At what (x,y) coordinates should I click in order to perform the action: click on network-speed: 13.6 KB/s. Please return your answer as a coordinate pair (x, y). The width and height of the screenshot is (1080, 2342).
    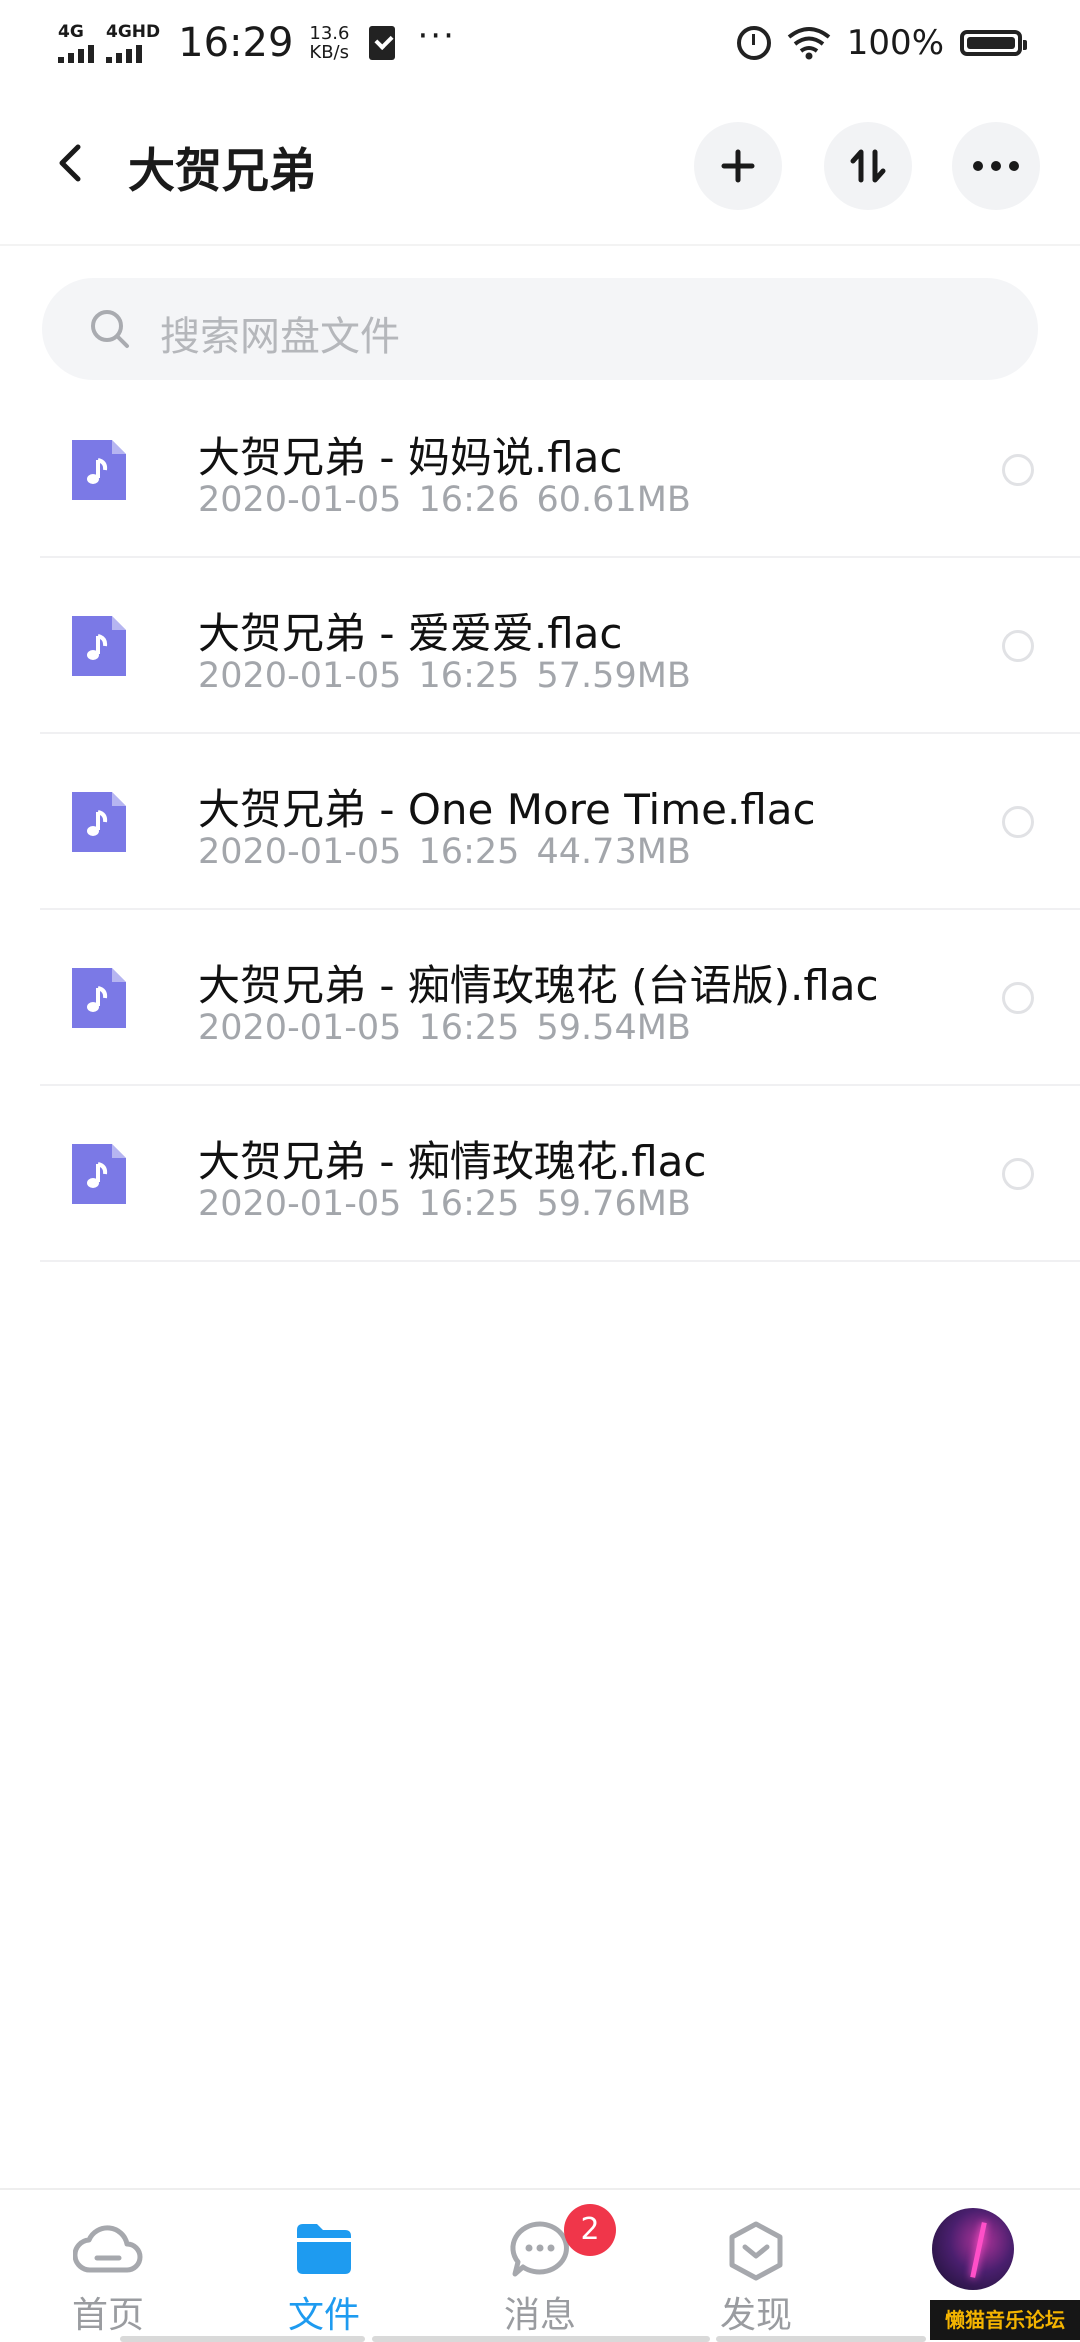
    Looking at the image, I should click on (329, 43).